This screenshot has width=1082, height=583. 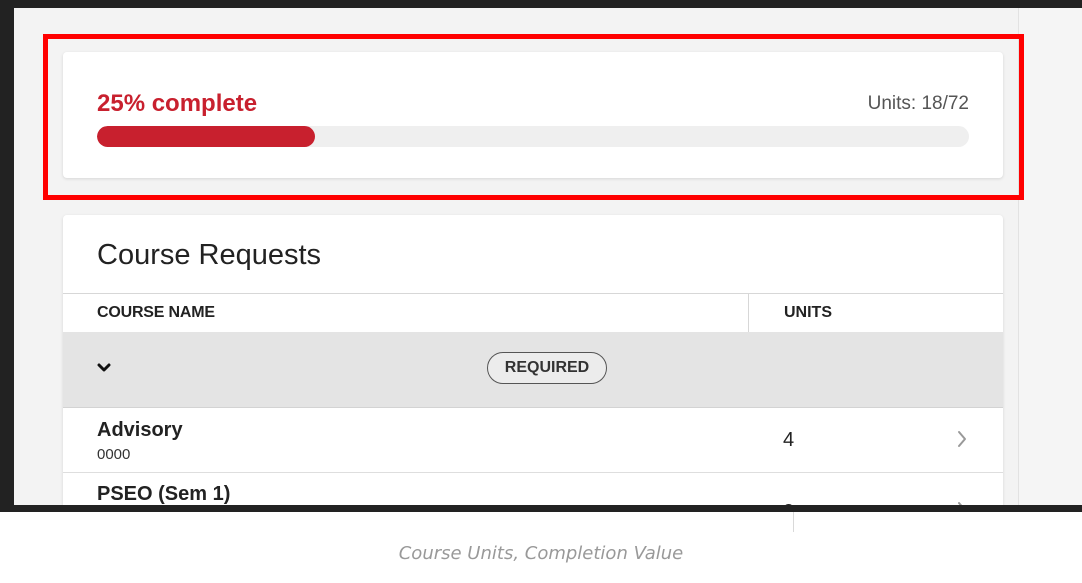 What do you see at coordinates (114, 454) in the screenshot?
I see `course-code: 0000` at bounding box center [114, 454].